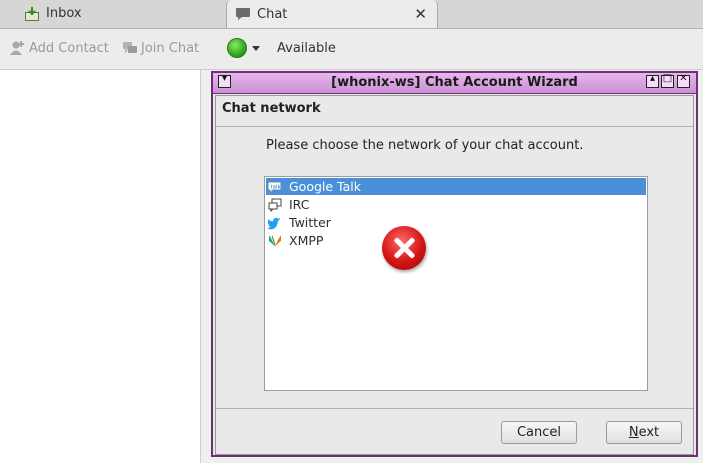 This screenshot has width=703, height=463. What do you see at coordinates (17, 48) in the screenshot?
I see `add-contact-icon` at bounding box center [17, 48].